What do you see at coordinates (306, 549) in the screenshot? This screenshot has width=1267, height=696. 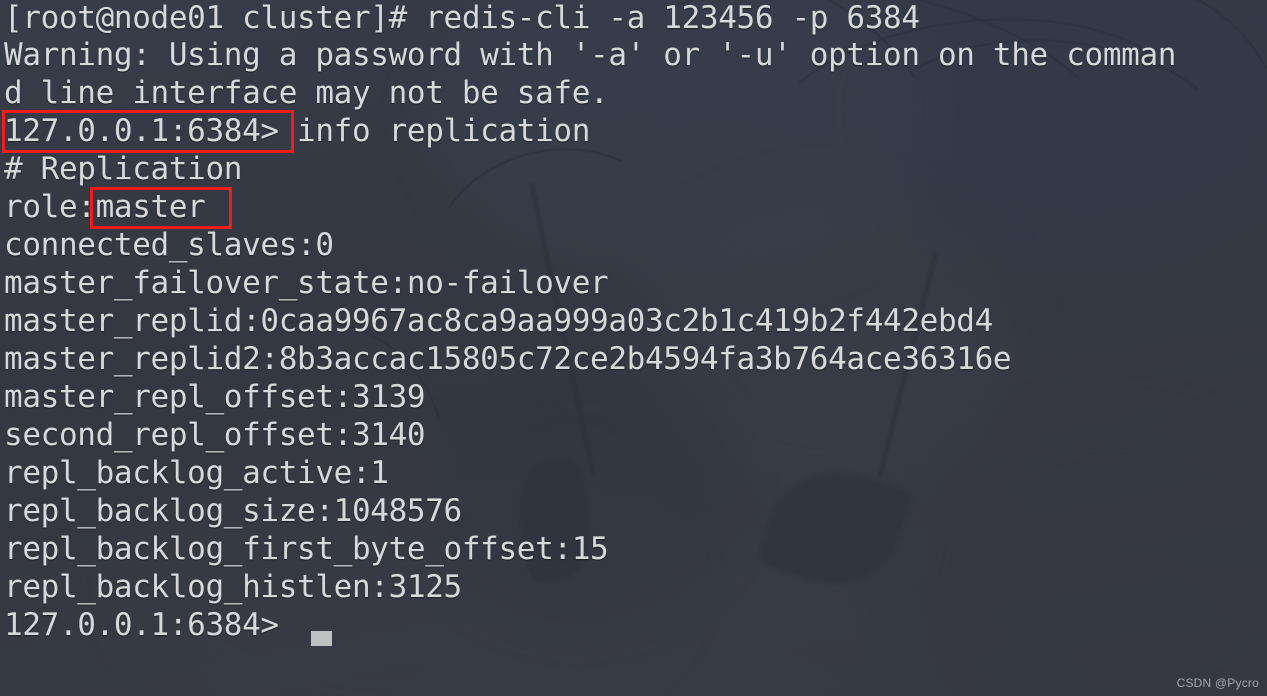 I see `terminal-line: repl_backlog_first_byte_offset:15` at bounding box center [306, 549].